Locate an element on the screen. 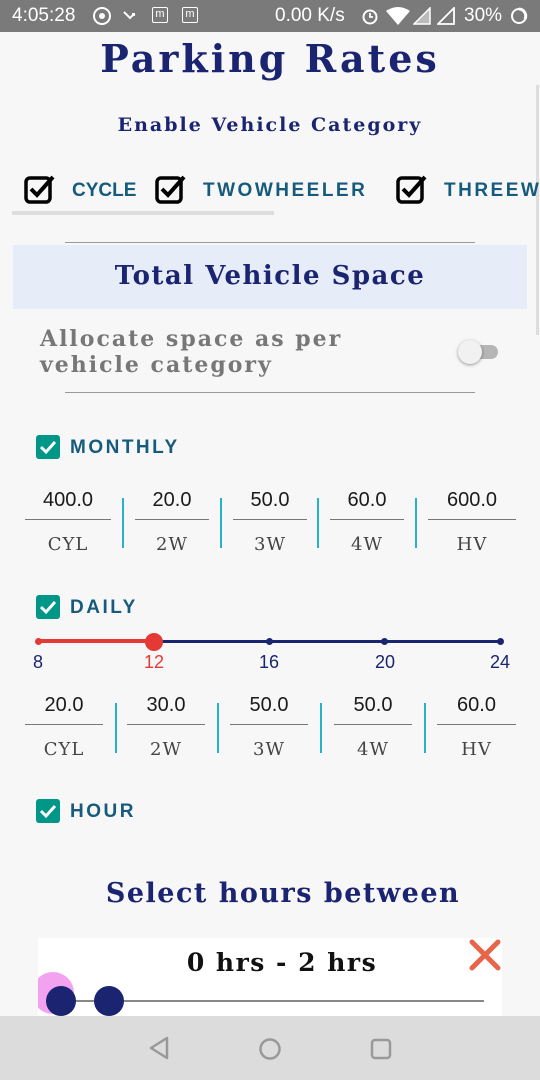 The width and height of the screenshot is (540, 1080). allocate-label: Allocate space as per vehicle category is located at coordinates (191, 352).